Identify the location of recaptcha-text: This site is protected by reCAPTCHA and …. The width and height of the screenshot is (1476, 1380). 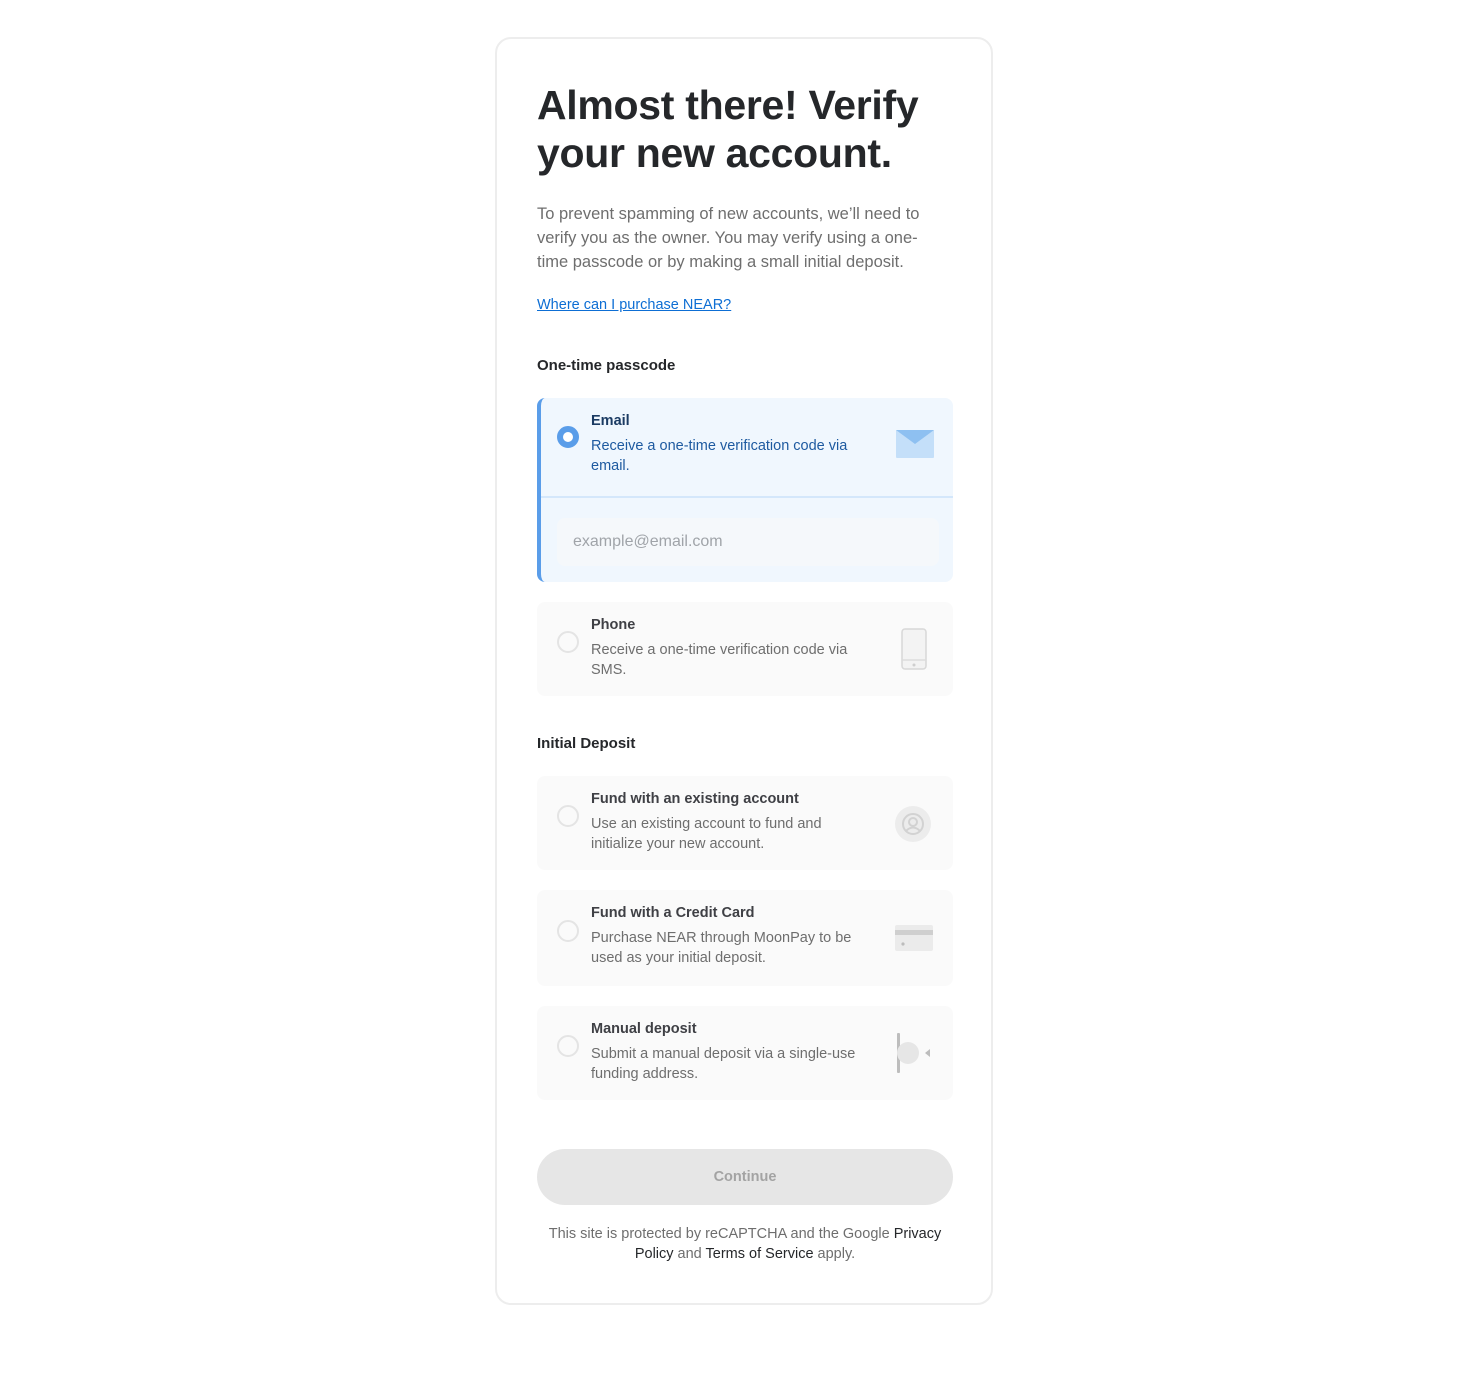
(719, 1234).